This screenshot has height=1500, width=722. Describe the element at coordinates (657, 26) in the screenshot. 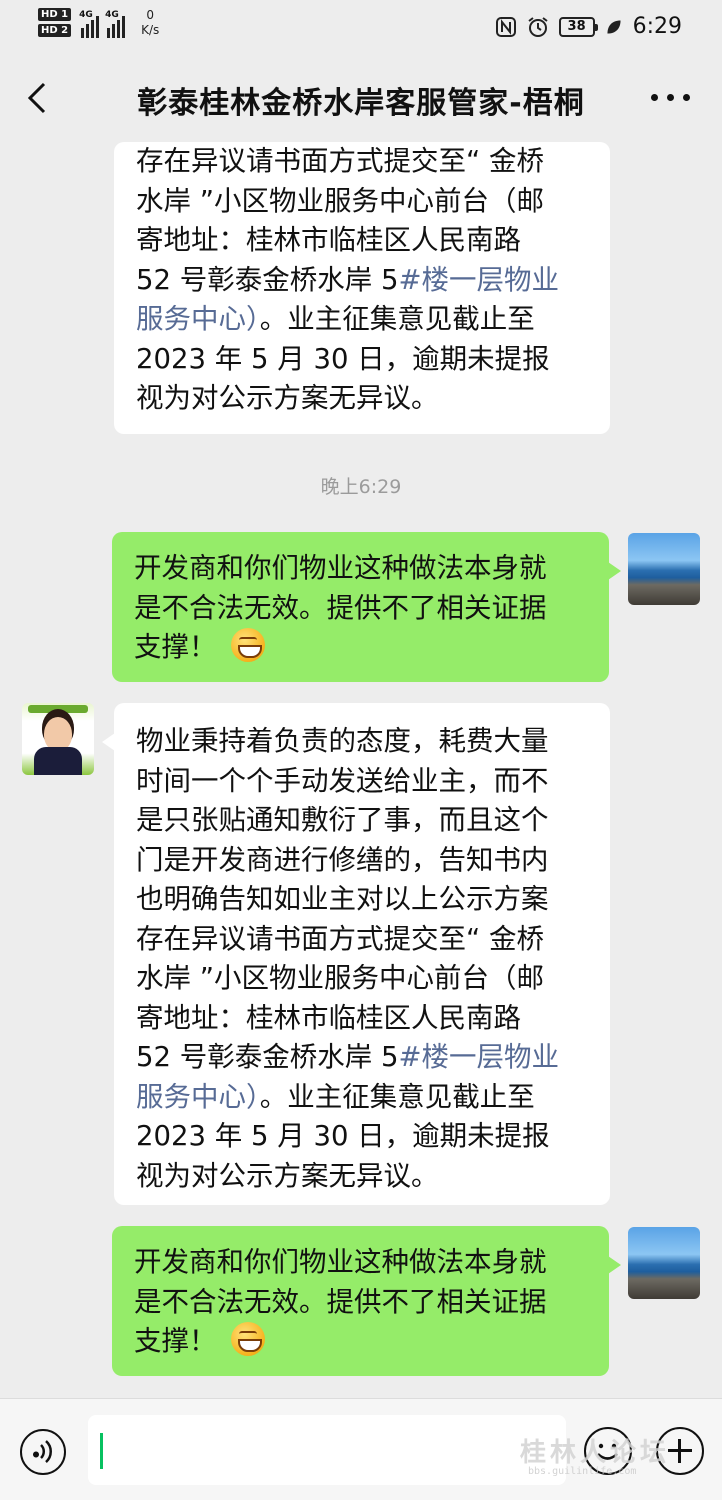

I see `clock: 6:29` at that location.